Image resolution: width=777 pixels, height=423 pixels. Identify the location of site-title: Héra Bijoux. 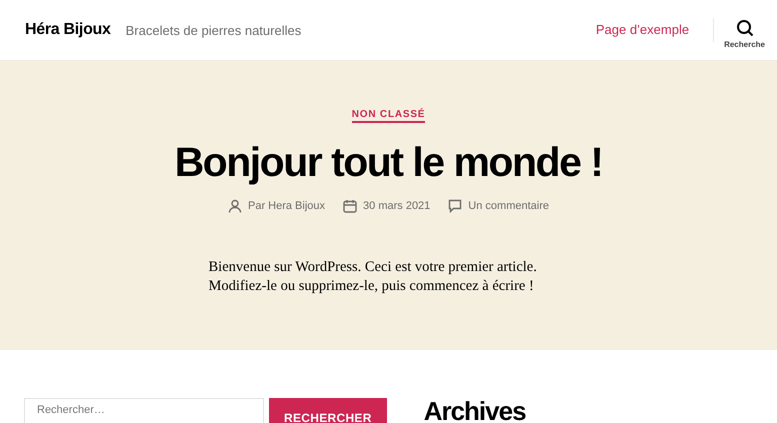
(68, 30).